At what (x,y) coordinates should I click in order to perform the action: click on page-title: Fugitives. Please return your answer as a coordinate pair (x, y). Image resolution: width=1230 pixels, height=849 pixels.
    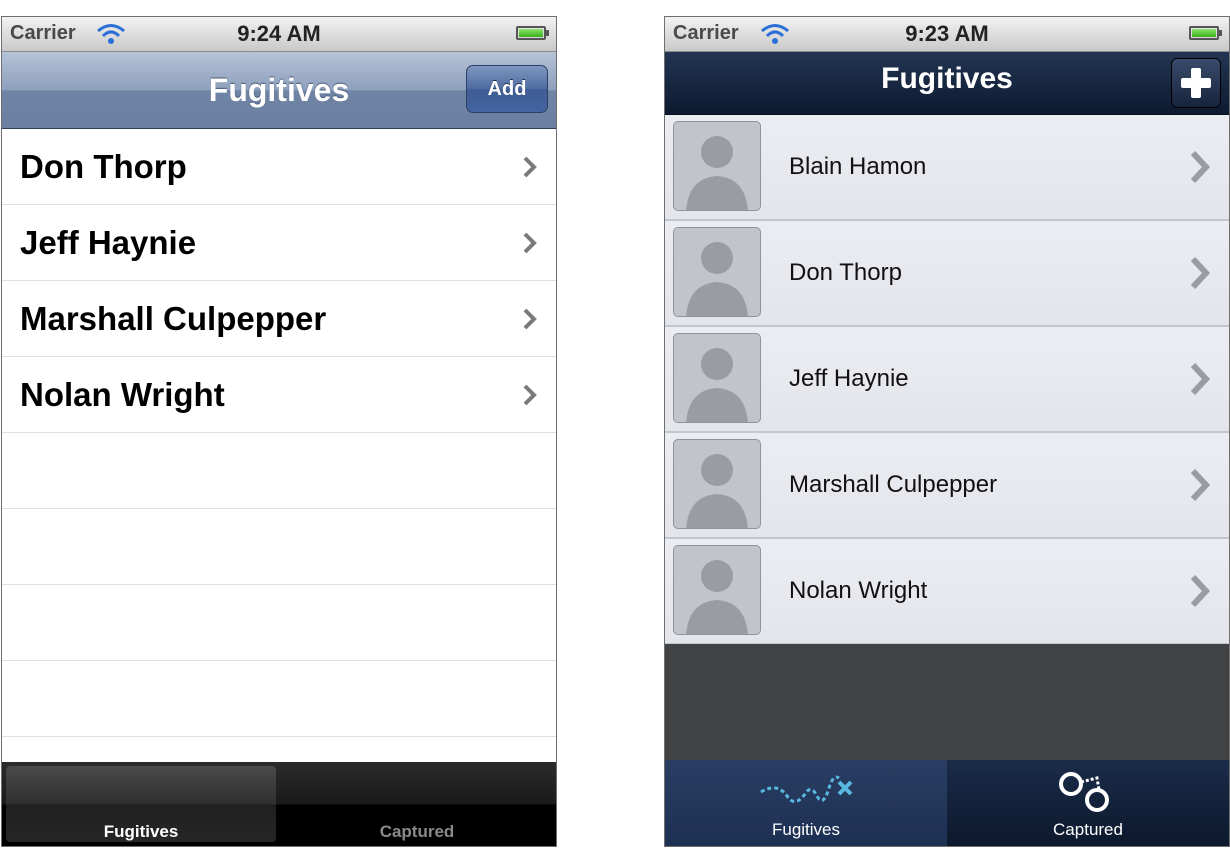
    Looking at the image, I should click on (947, 78).